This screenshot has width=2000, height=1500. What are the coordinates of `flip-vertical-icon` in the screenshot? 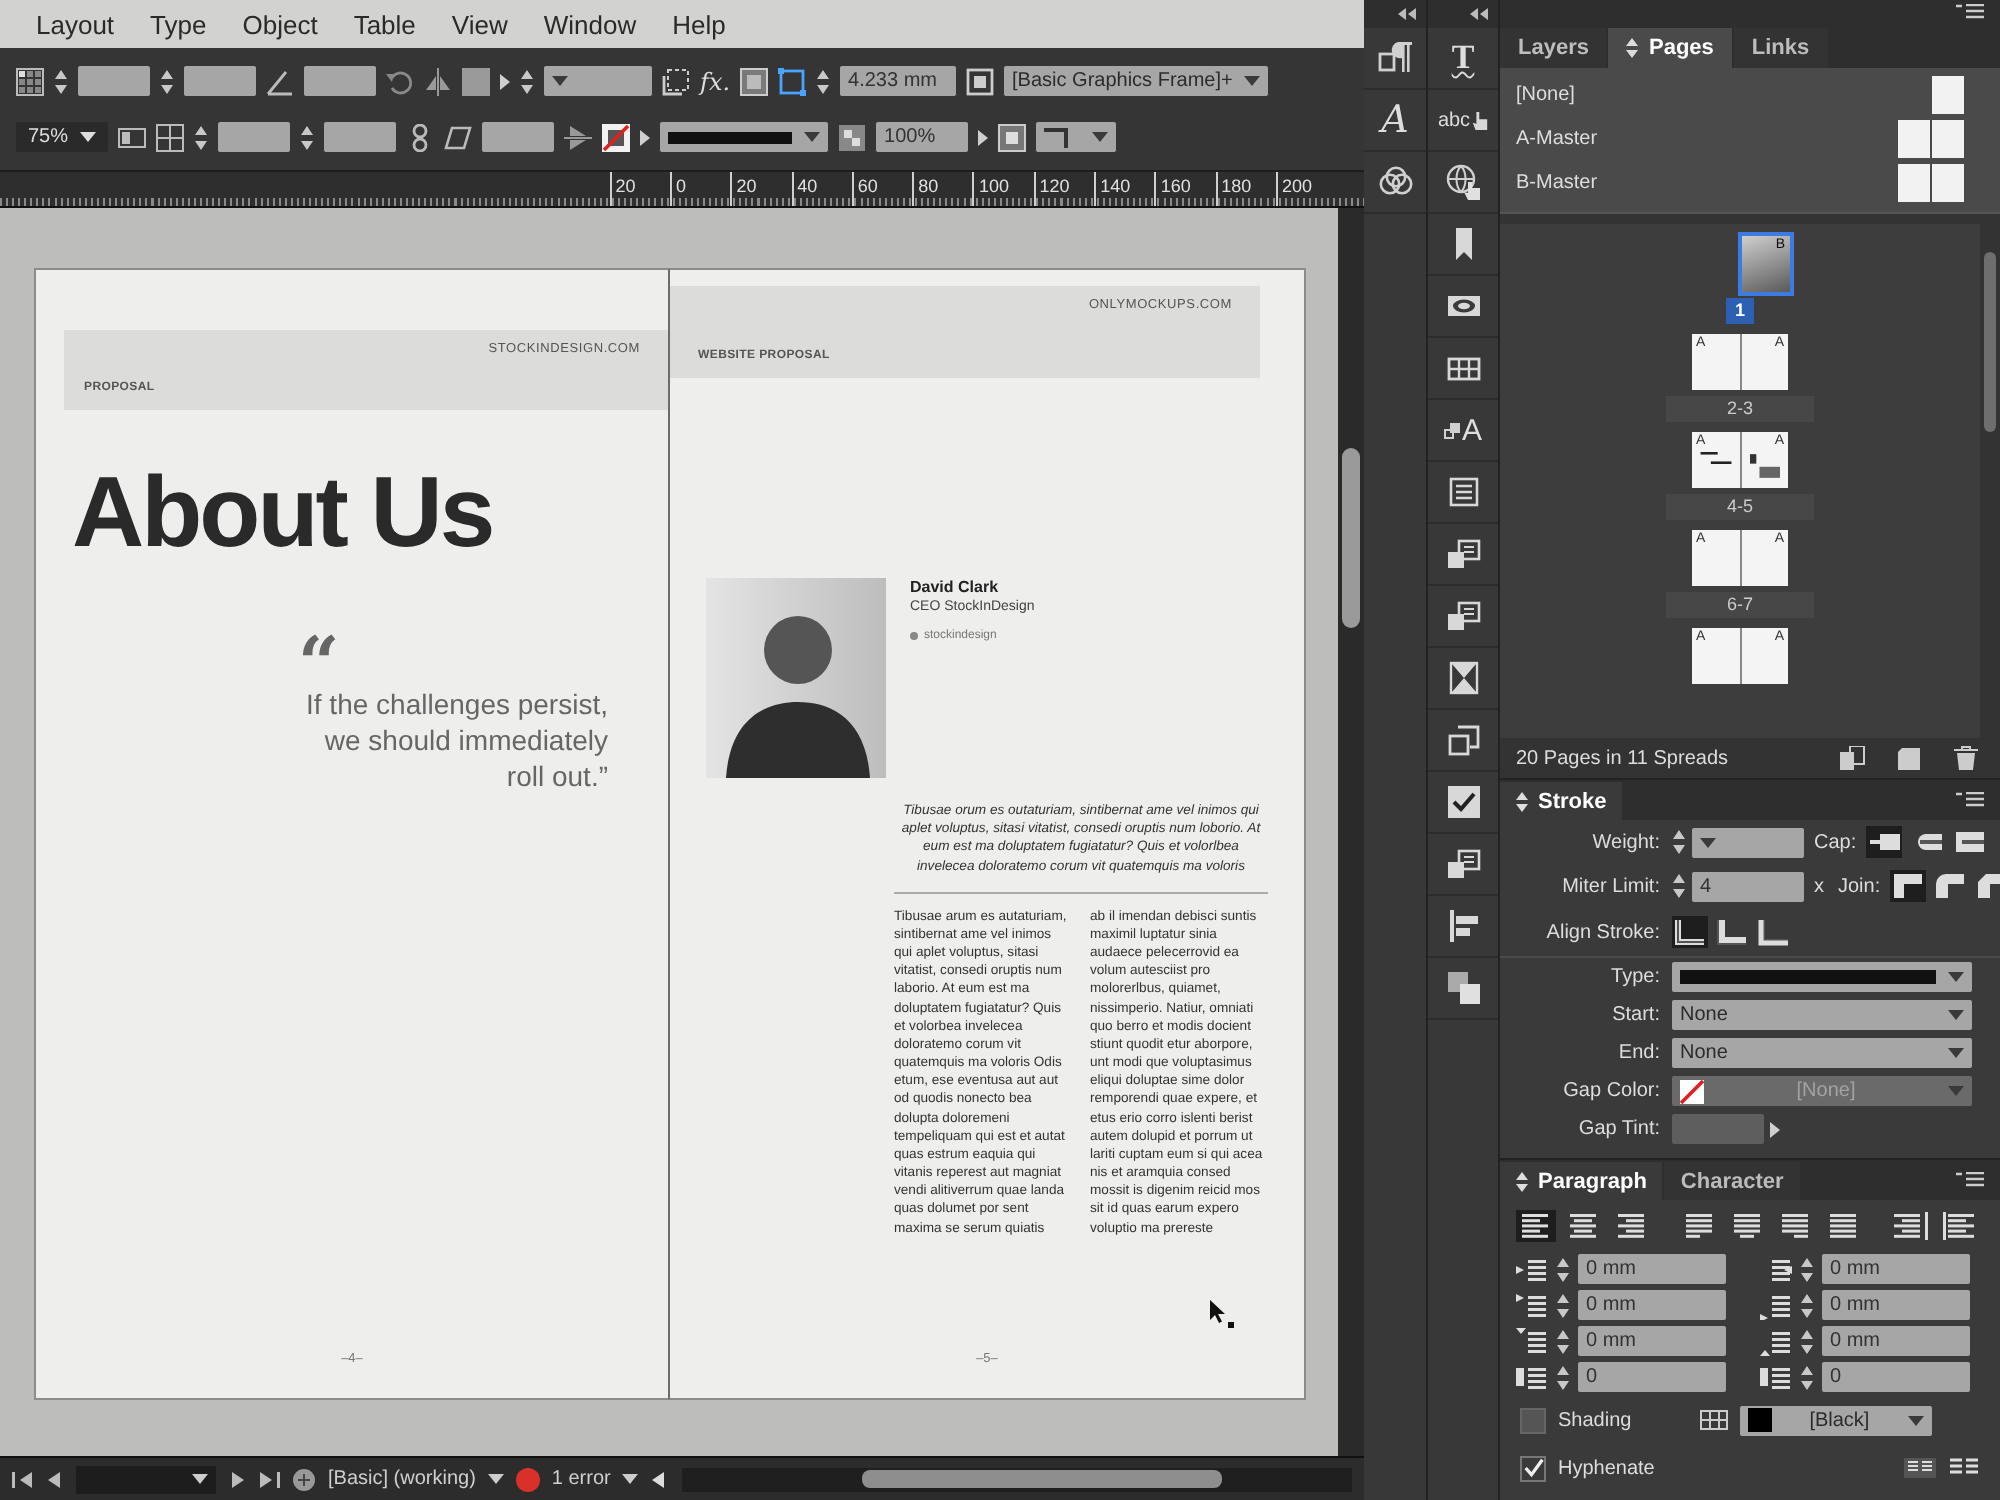 It's located at (578, 137).